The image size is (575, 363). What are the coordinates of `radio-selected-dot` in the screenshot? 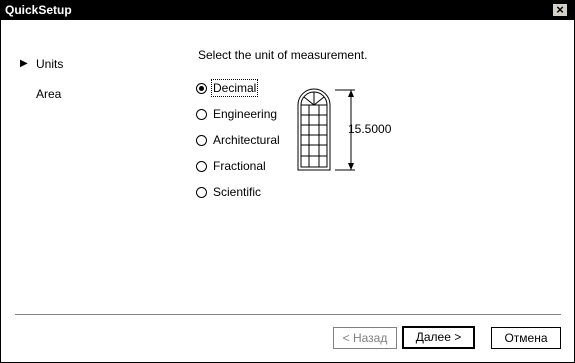 It's located at (201, 88).